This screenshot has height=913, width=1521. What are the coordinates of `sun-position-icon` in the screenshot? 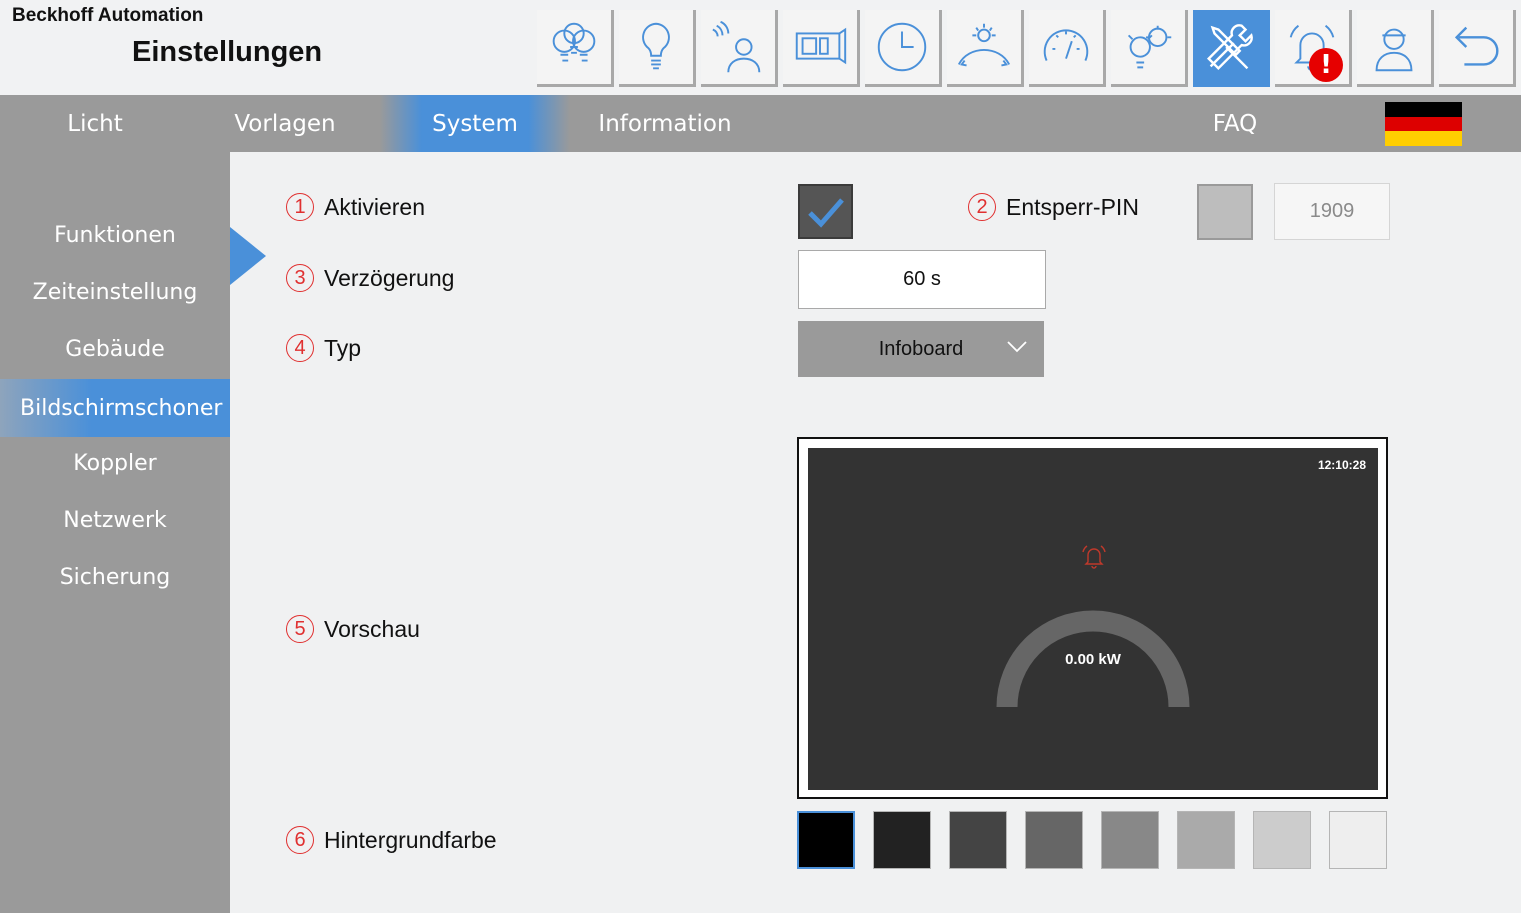 It's located at (984, 45).